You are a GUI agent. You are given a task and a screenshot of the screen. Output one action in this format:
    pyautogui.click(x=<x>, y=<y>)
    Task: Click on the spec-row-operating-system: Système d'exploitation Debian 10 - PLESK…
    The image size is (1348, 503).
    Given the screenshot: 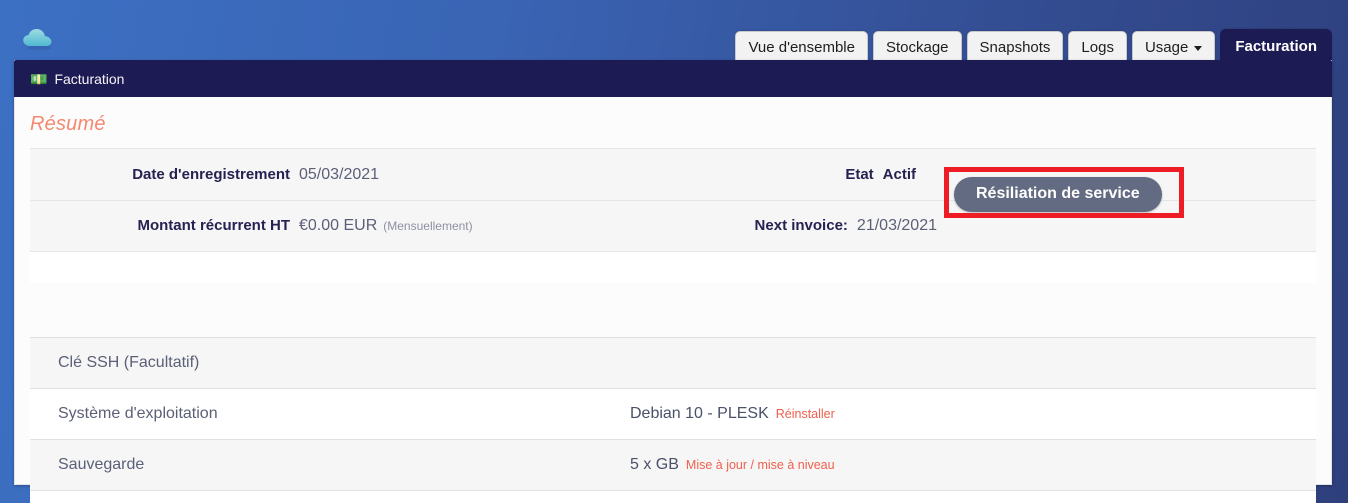 What is the action you would take?
    pyautogui.click(x=673, y=413)
    